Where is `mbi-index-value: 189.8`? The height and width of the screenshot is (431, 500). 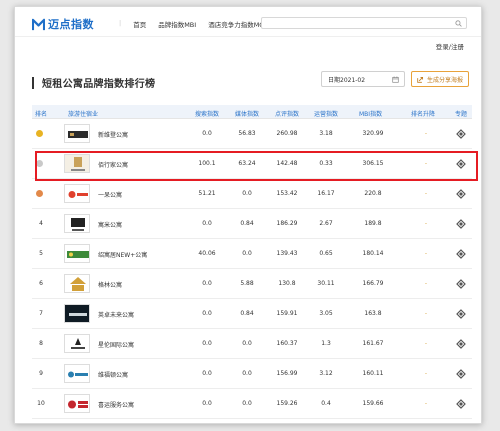 mbi-index-value: 189.8 is located at coordinates (373, 223).